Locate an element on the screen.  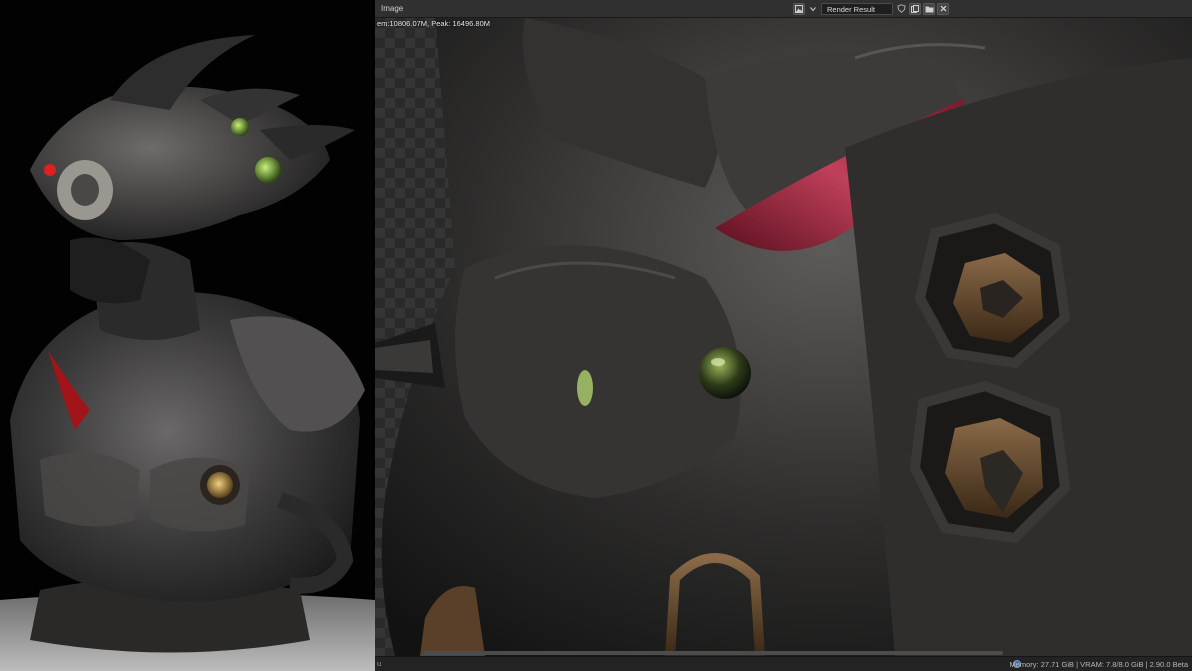
status-left-text: u is located at coordinates (379, 663).